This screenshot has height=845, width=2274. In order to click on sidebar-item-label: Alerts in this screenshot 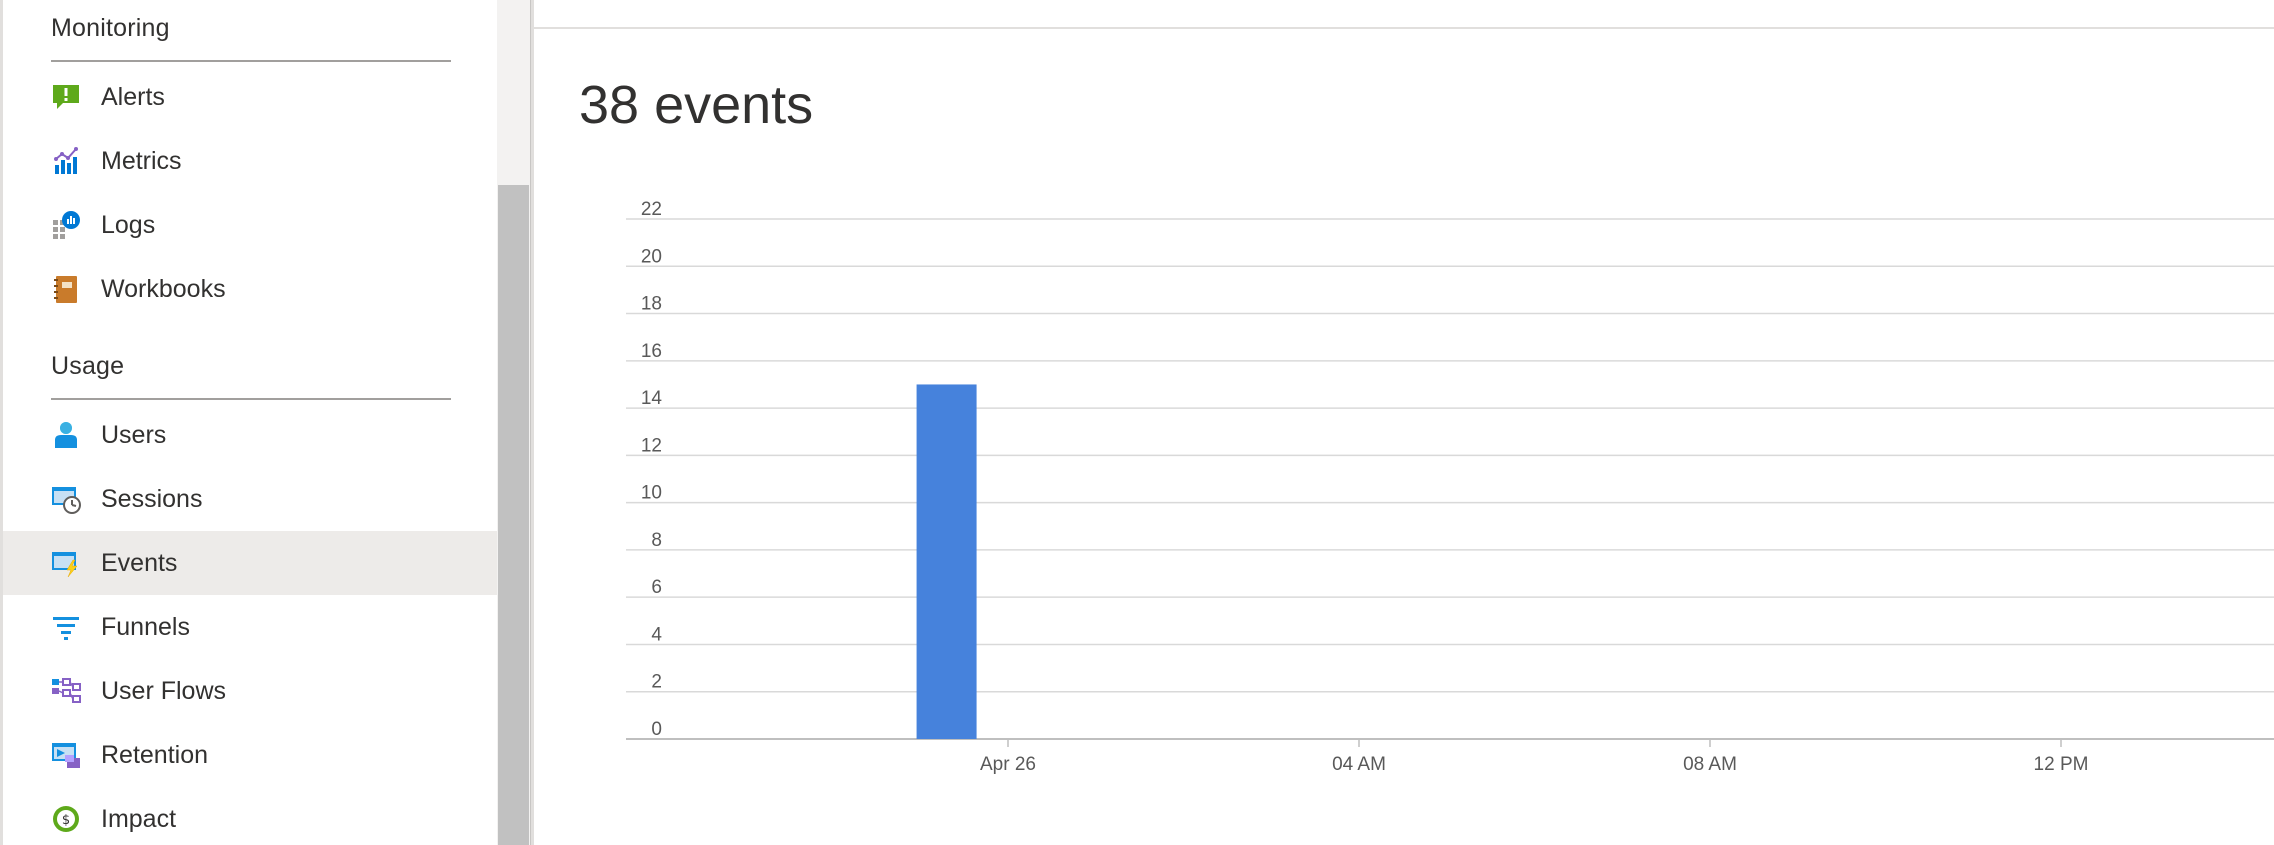, I will do `click(133, 96)`.